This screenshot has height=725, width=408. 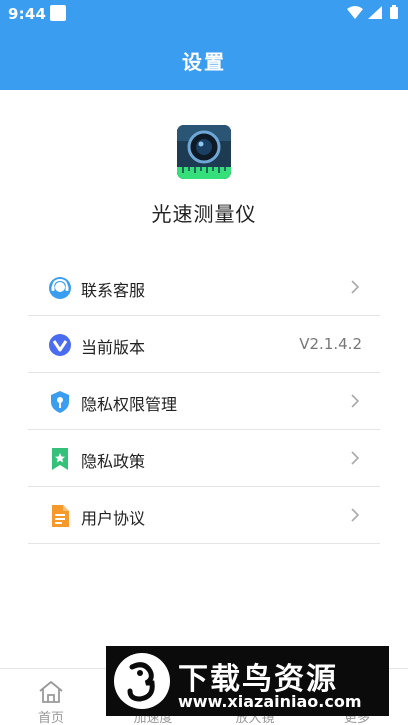 What do you see at coordinates (60, 288) in the screenshot?
I see `customer-service-icon` at bounding box center [60, 288].